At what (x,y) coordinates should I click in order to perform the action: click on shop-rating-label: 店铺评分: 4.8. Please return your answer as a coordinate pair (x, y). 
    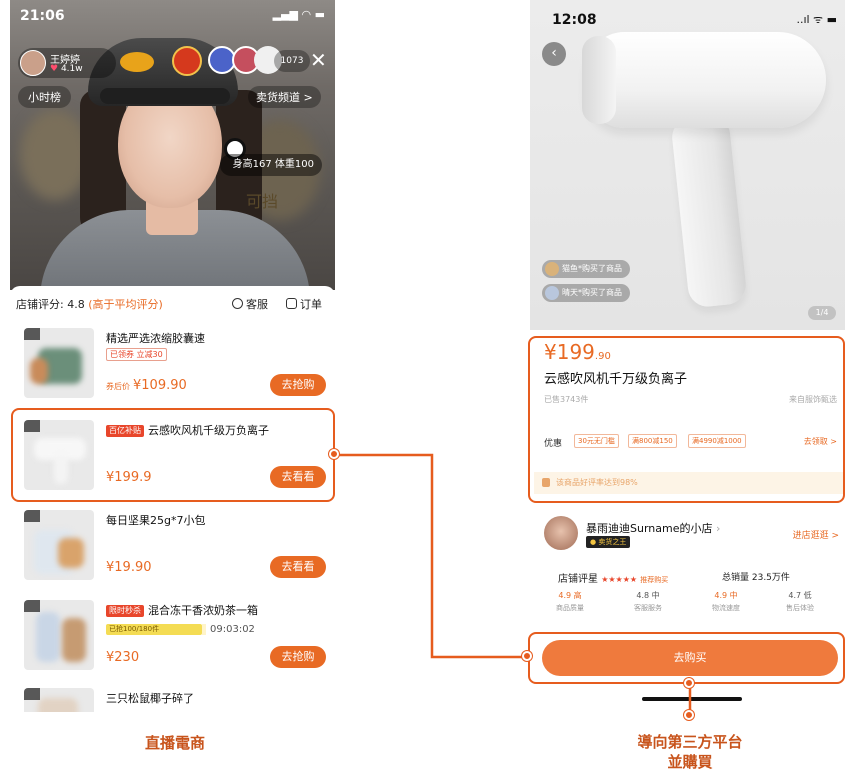
    Looking at the image, I should click on (50, 304).